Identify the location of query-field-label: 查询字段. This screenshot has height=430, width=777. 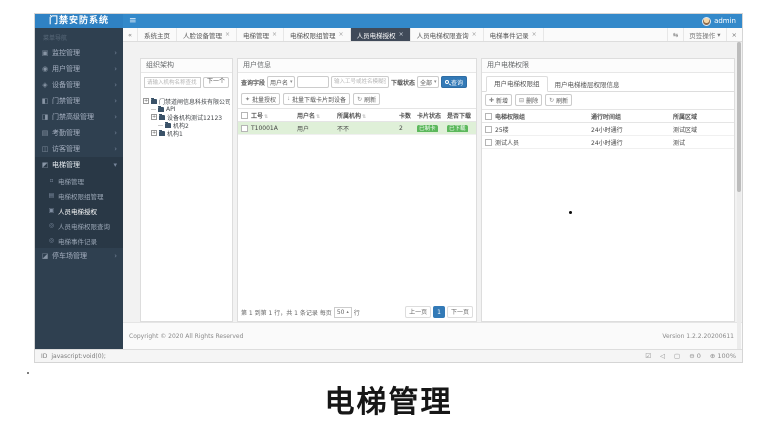
(253, 83).